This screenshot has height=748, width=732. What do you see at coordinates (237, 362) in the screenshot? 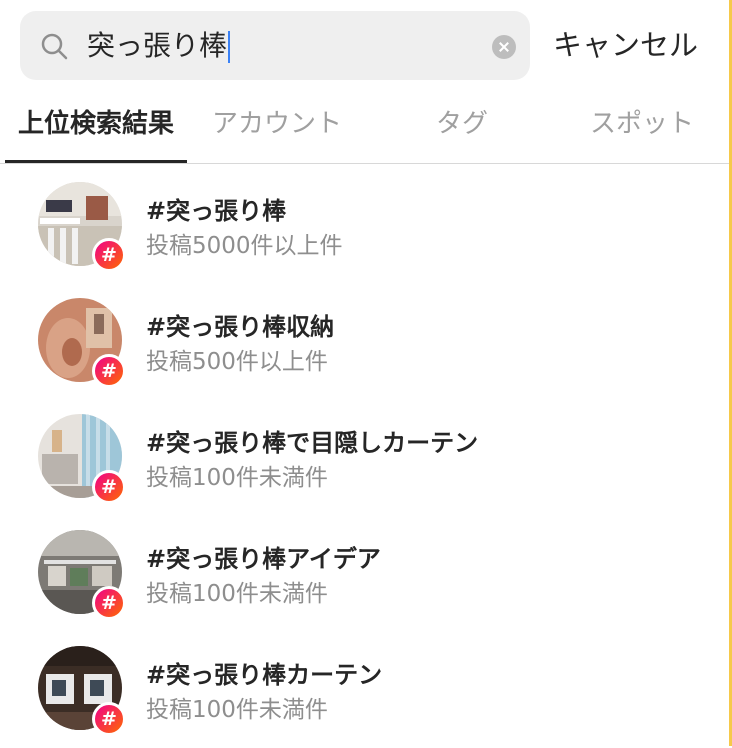
I see `post-count: 投稿500件以上件` at bounding box center [237, 362].